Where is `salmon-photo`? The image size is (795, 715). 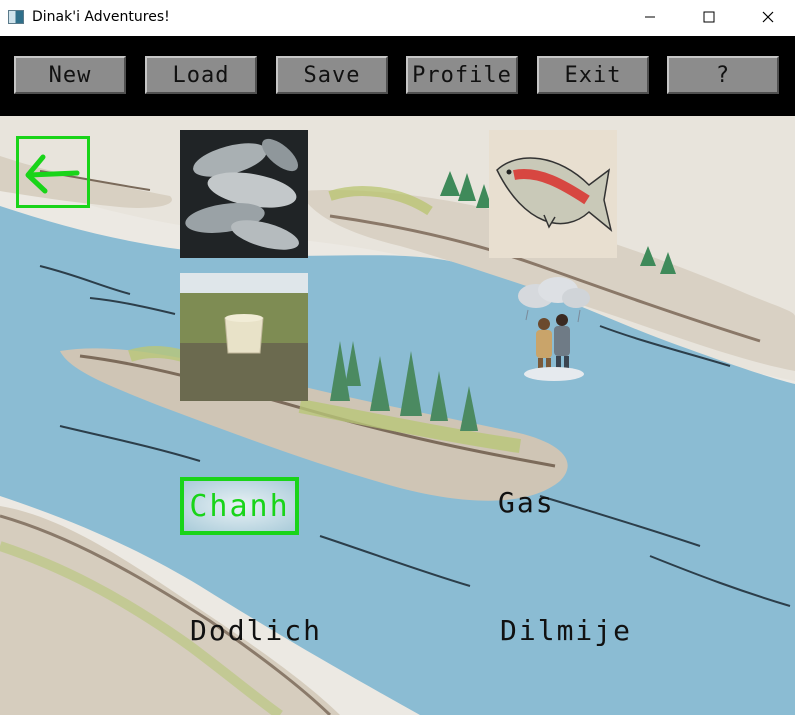
salmon-photo is located at coordinates (553, 194).